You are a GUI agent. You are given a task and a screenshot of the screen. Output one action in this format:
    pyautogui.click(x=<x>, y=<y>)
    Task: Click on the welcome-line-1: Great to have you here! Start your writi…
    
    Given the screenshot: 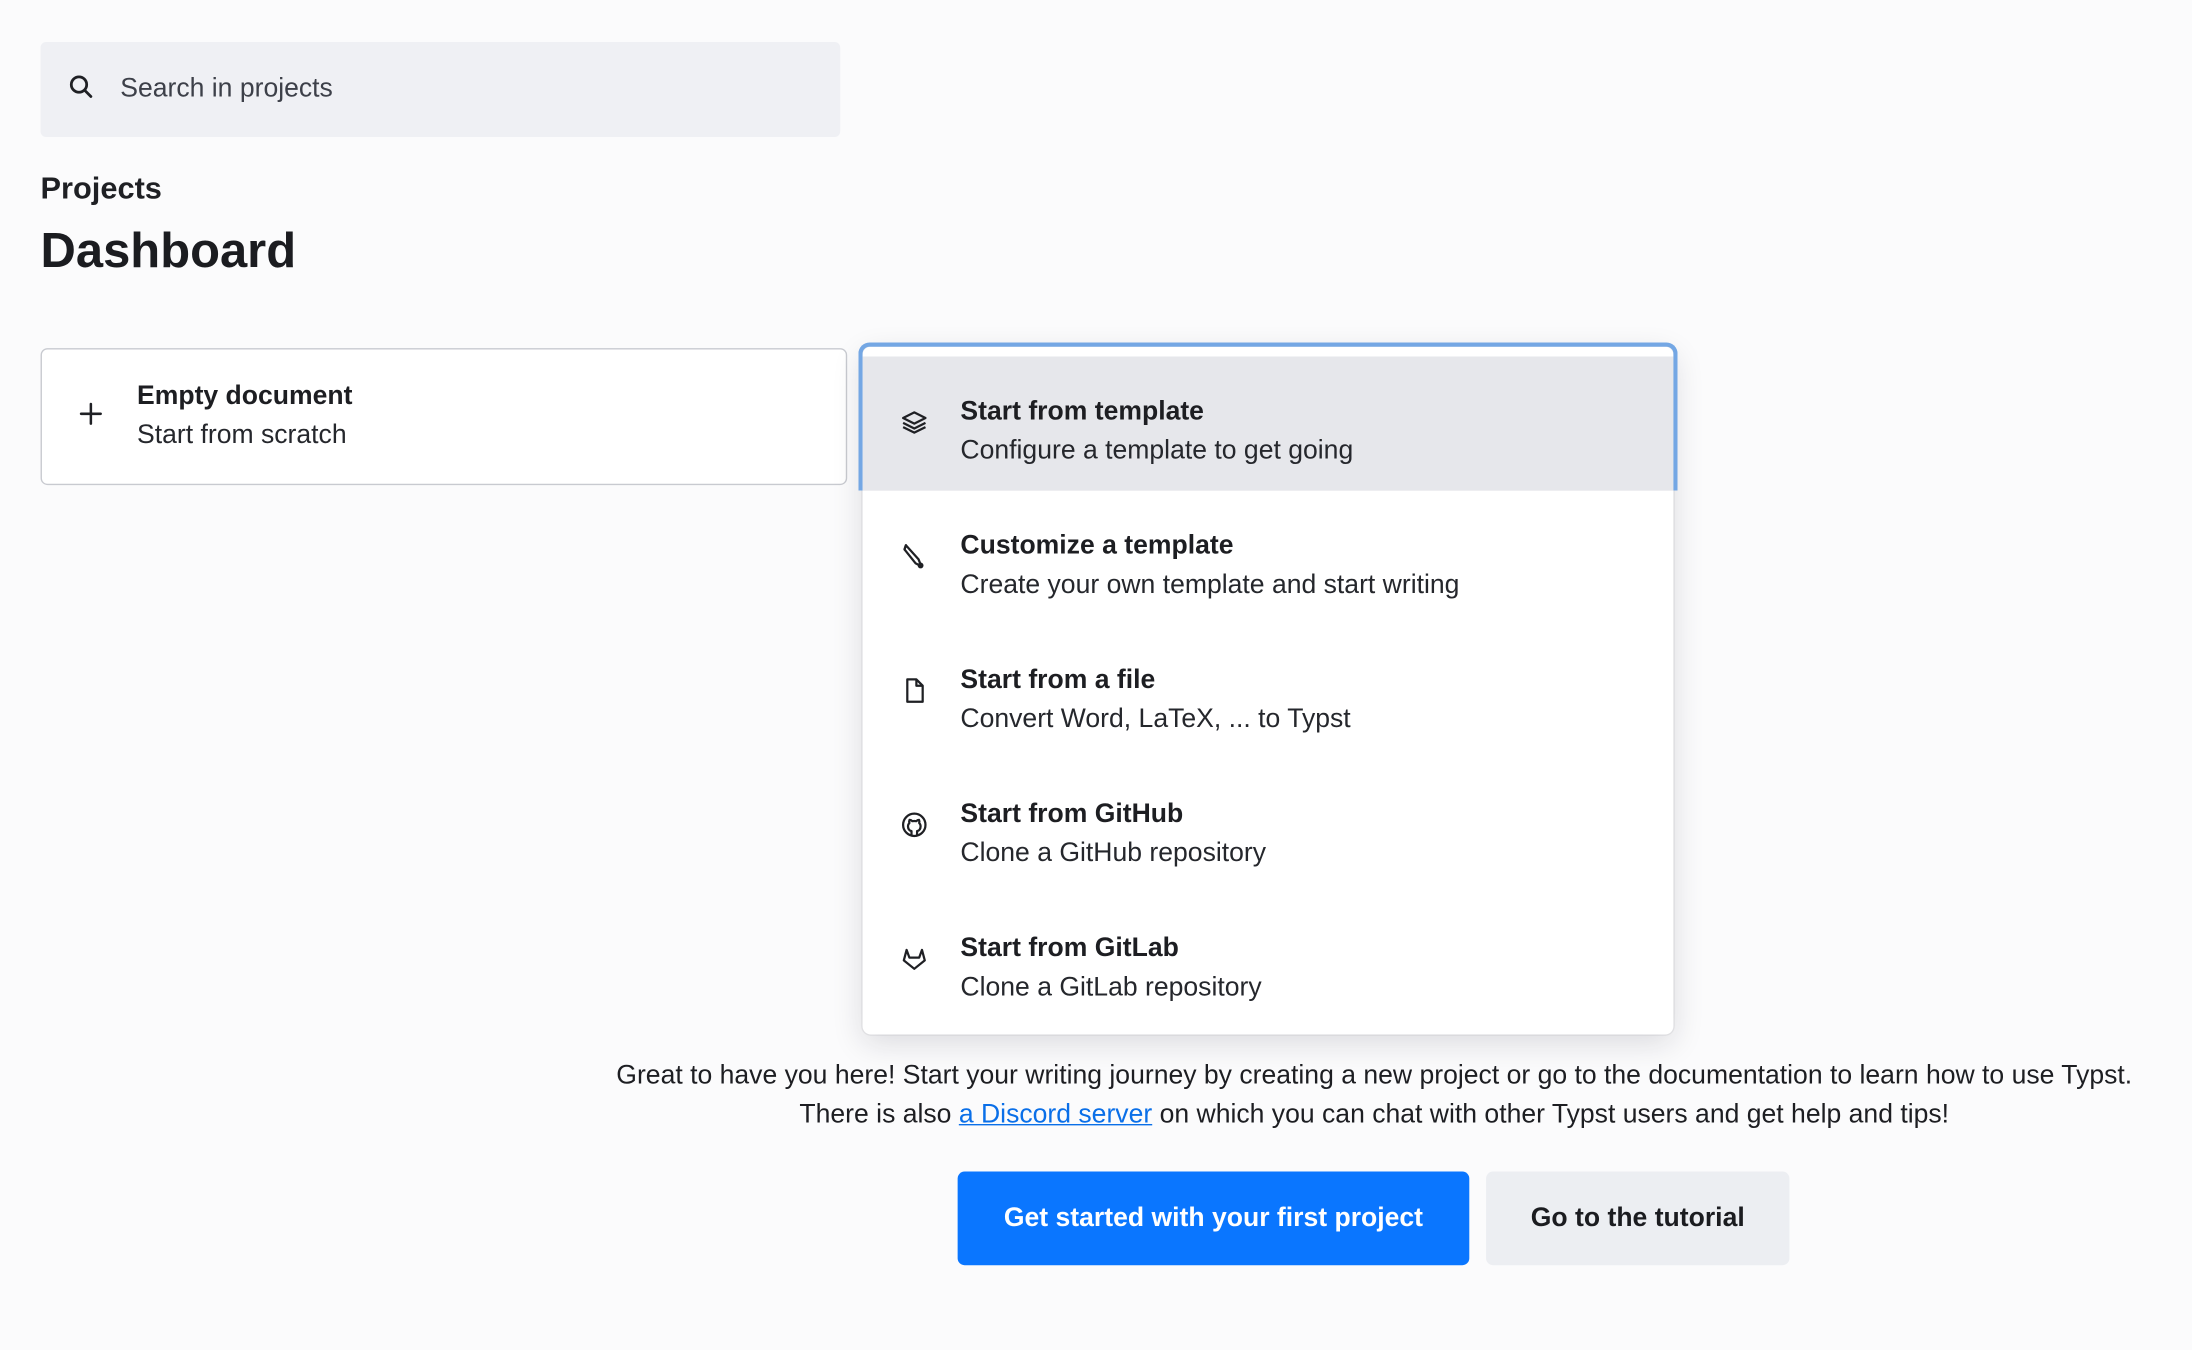 What is the action you would take?
    pyautogui.click(x=1374, y=1076)
    